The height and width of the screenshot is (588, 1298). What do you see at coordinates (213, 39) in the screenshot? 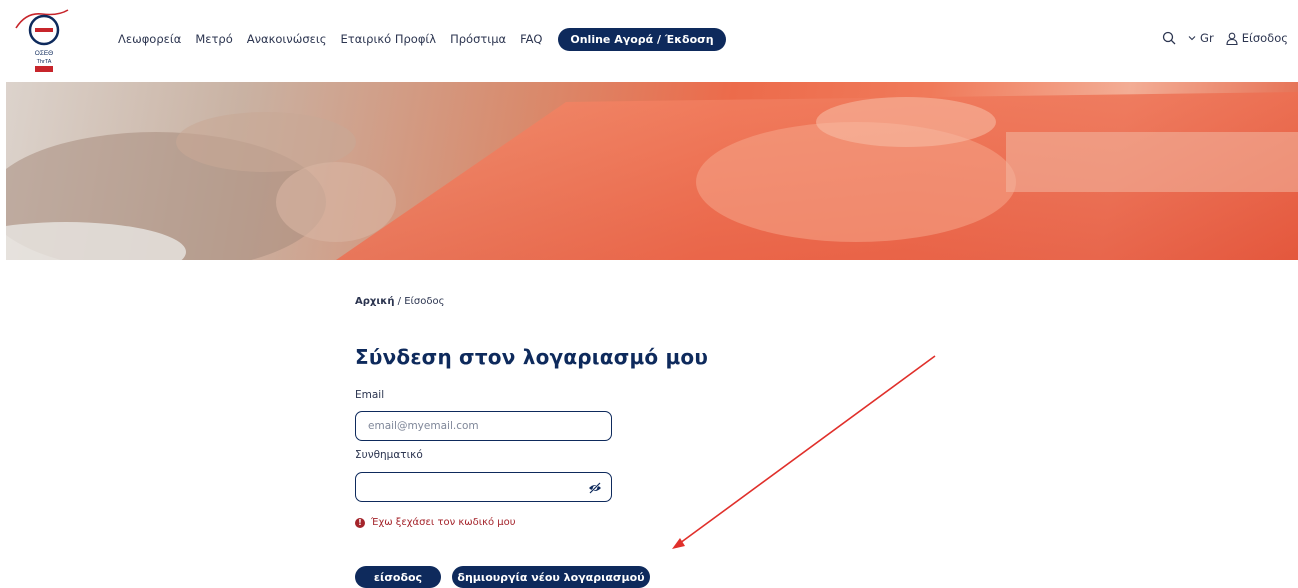
I see `nav-metro: Μετρό` at bounding box center [213, 39].